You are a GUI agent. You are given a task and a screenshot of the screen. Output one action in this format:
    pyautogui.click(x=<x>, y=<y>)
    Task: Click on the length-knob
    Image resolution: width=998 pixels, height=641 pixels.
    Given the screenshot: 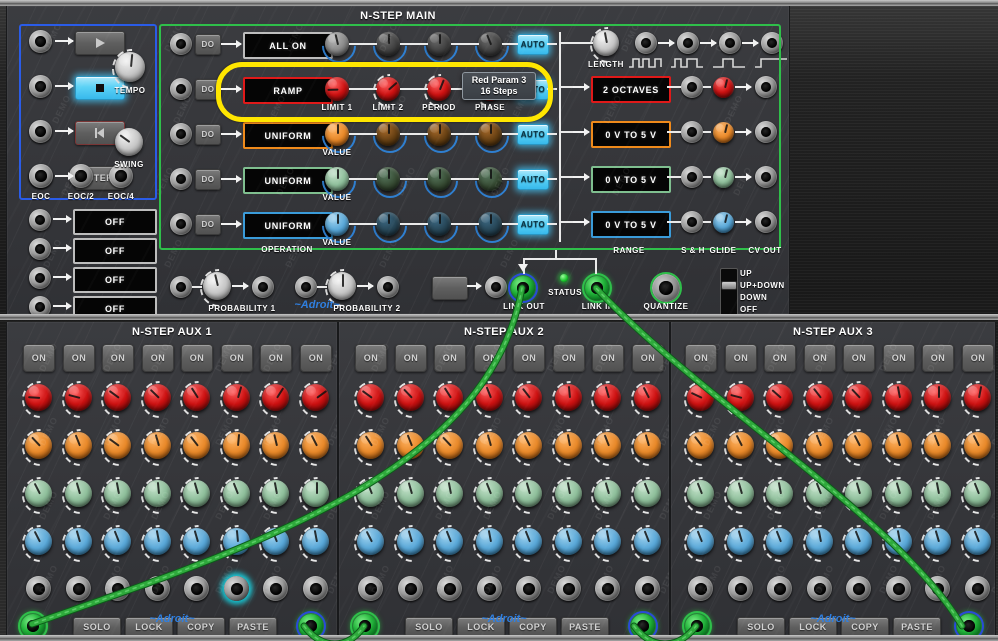 What is the action you would take?
    pyautogui.click(x=606, y=43)
    